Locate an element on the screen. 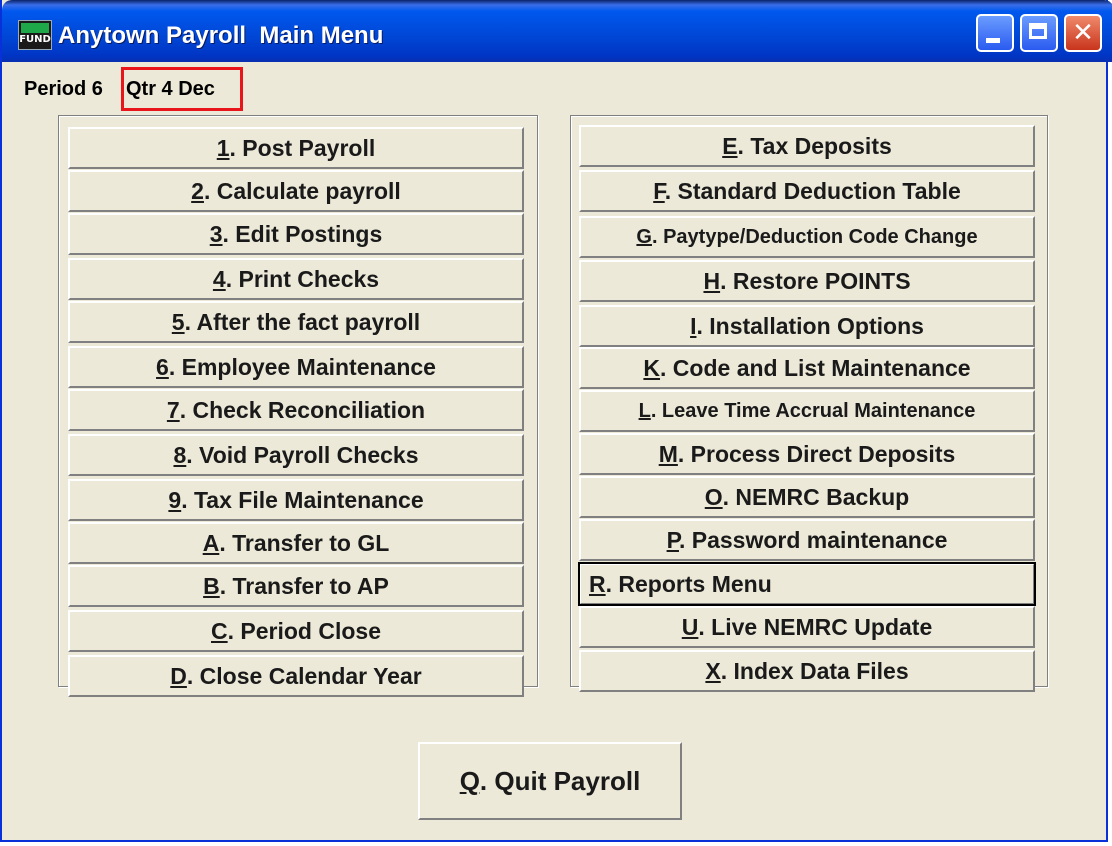  app-icon-text: FUND is located at coordinates (35, 39).